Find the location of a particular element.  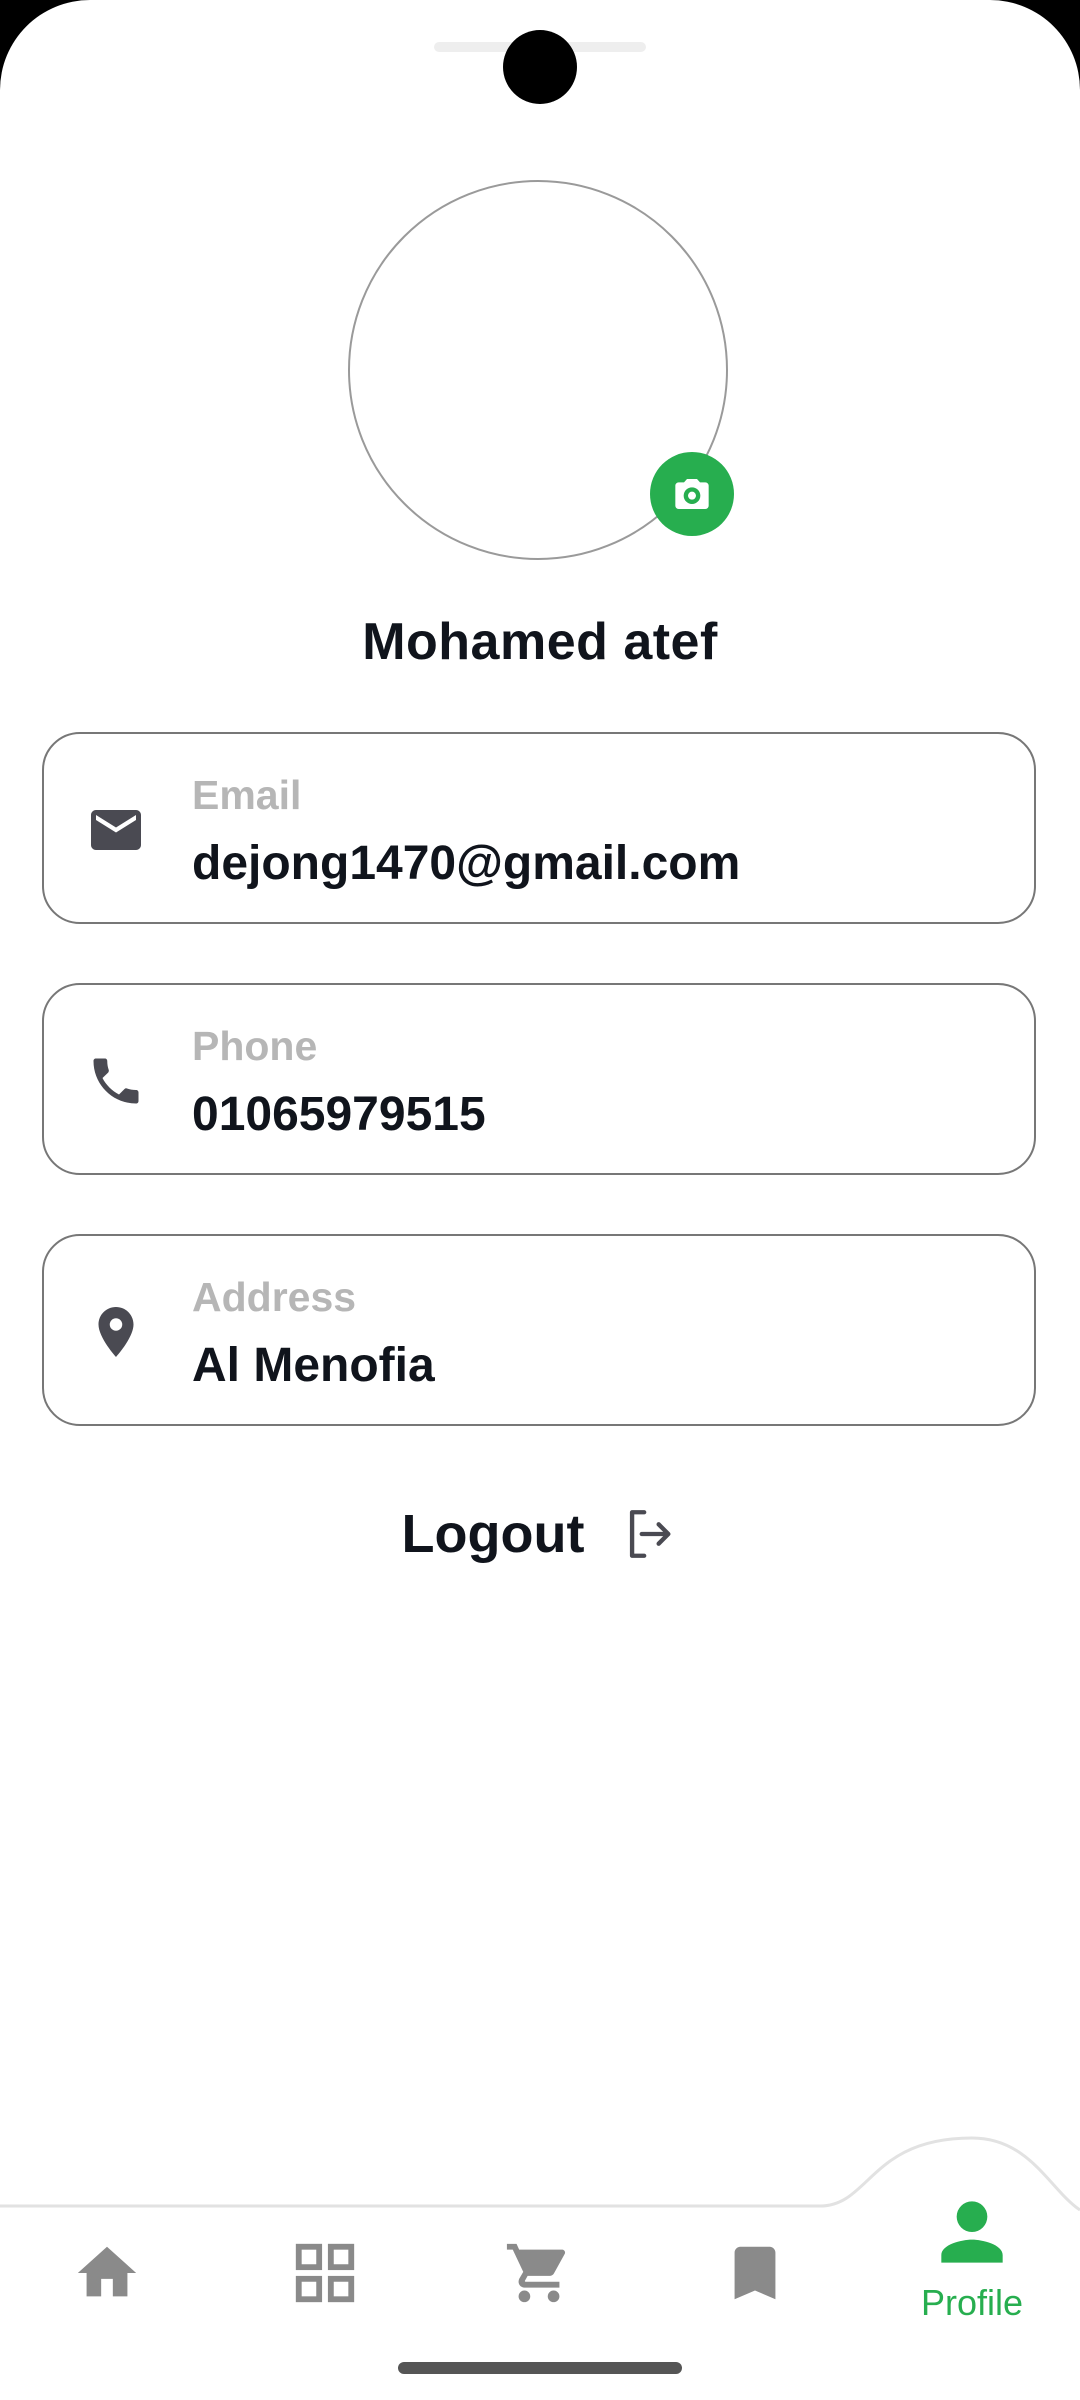

grid-icon is located at coordinates (325, 2273).